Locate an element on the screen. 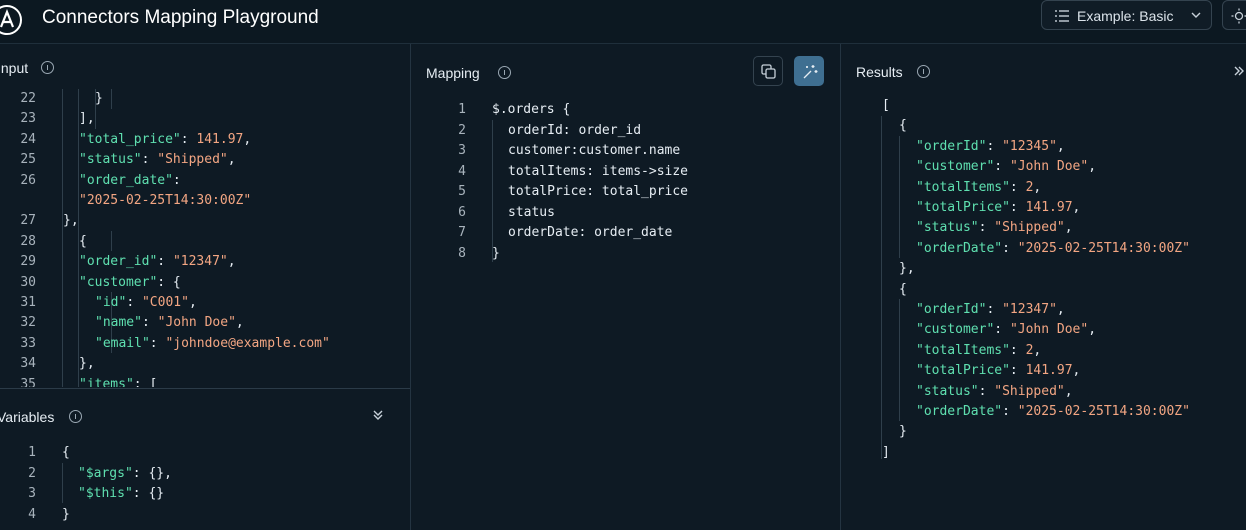 Image resolution: width=1246 pixels, height=530 pixels. line-number: 26 is located at coordinates (28, 180).